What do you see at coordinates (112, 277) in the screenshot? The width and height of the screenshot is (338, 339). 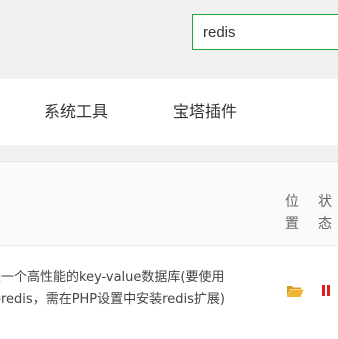 I see `description-line: 是一个高性能的key-value数据库(要使用` at bounding box center [112, 277].